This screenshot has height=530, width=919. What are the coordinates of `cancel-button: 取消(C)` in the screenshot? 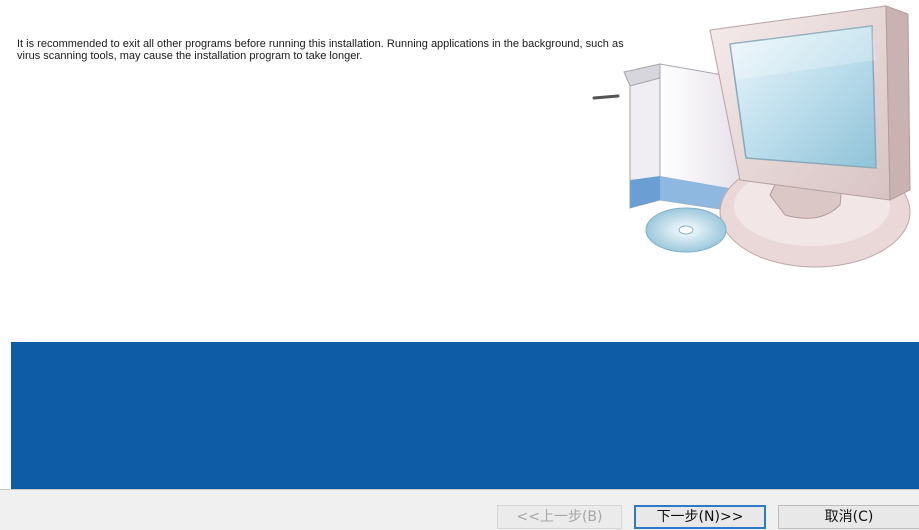 It's located at (848, 517).